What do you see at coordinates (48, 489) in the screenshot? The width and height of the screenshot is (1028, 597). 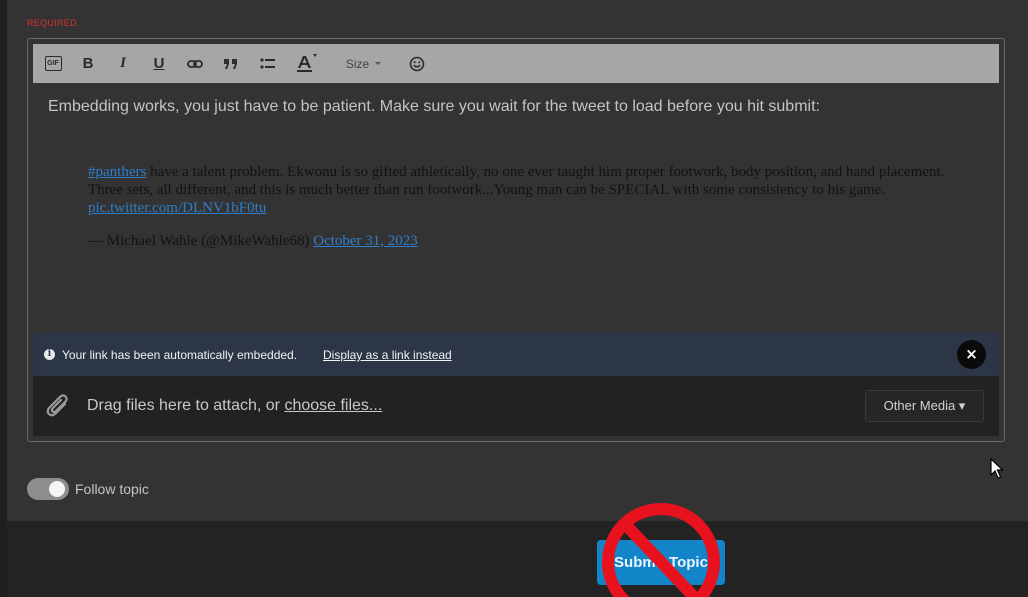 I see `follow-topic-toggle` at bounding box center [48, 489].